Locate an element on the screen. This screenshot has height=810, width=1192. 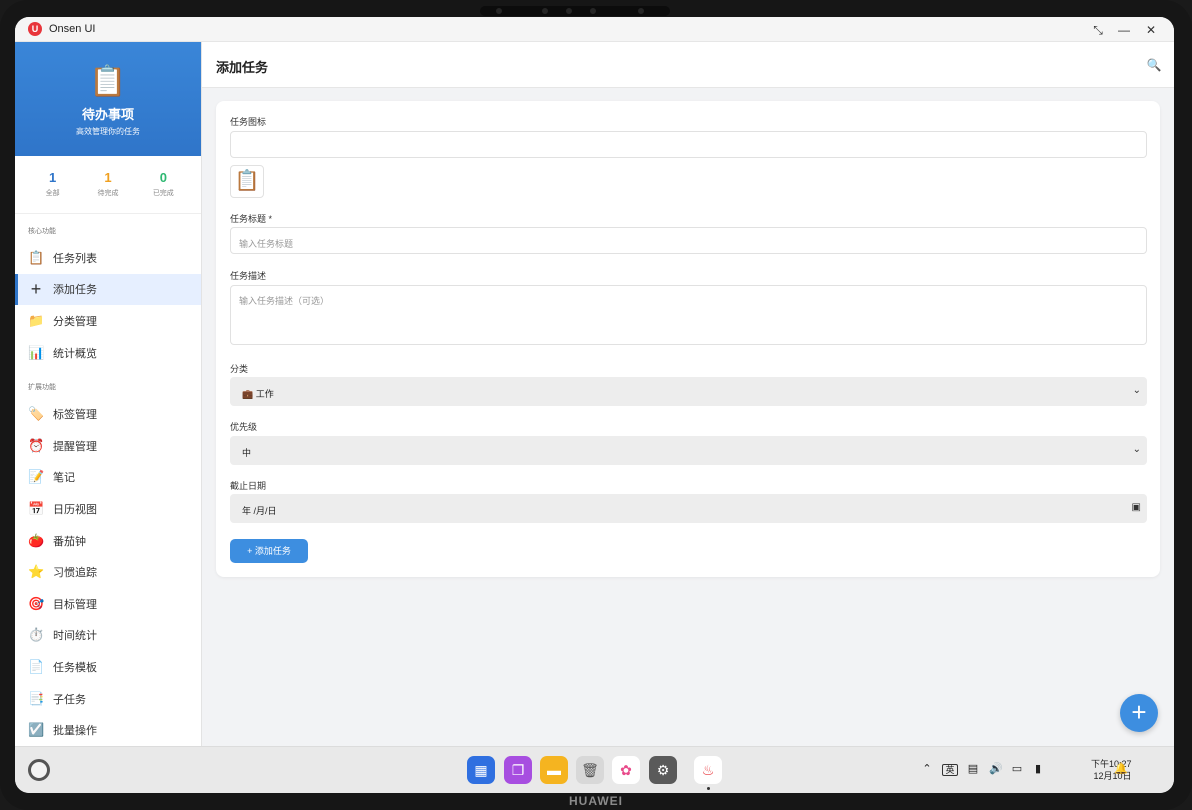
ime-indicator: 英 is located at coordinates (950, 770).